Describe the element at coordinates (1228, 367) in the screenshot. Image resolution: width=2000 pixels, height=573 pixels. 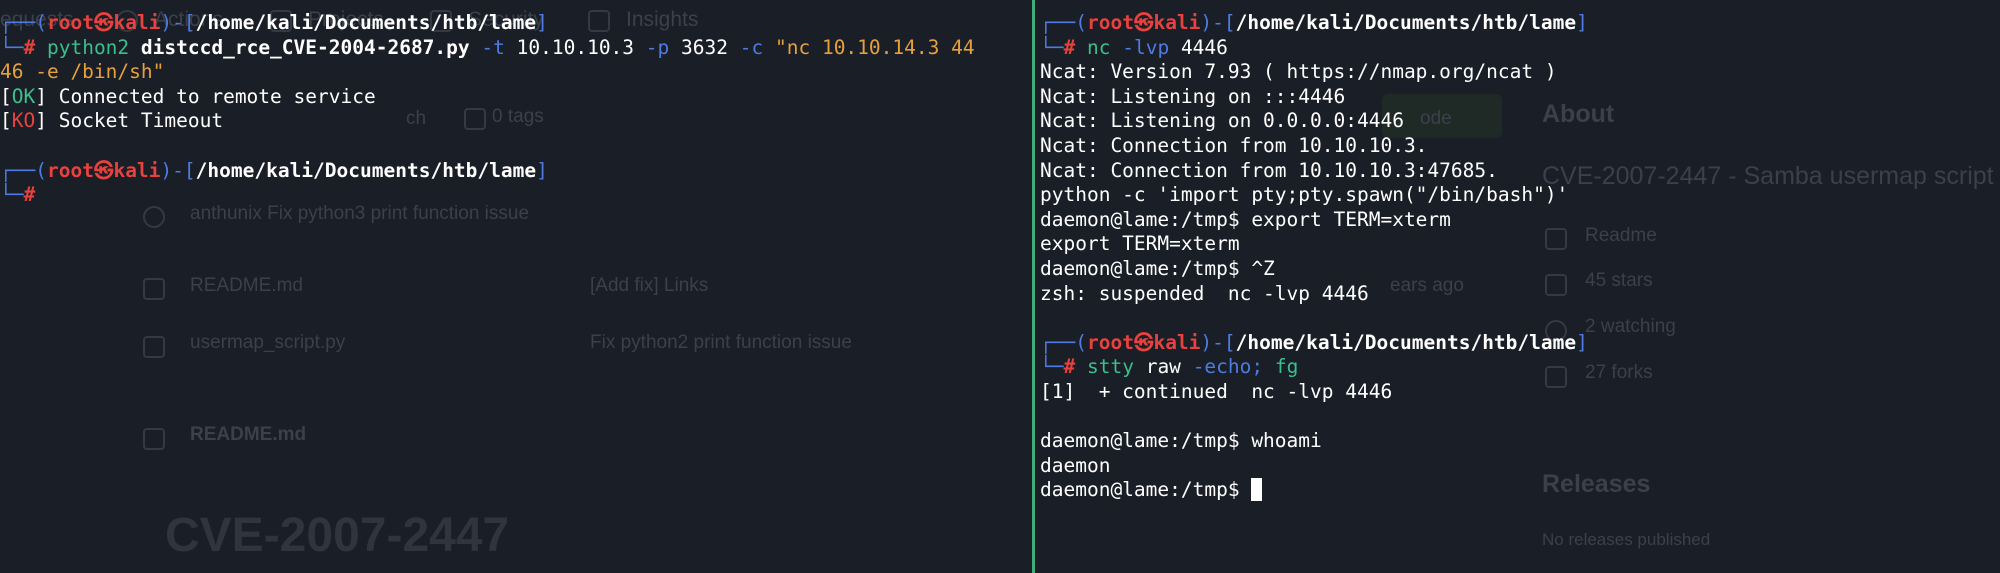
I see `command-flag: -echo;` at that location.